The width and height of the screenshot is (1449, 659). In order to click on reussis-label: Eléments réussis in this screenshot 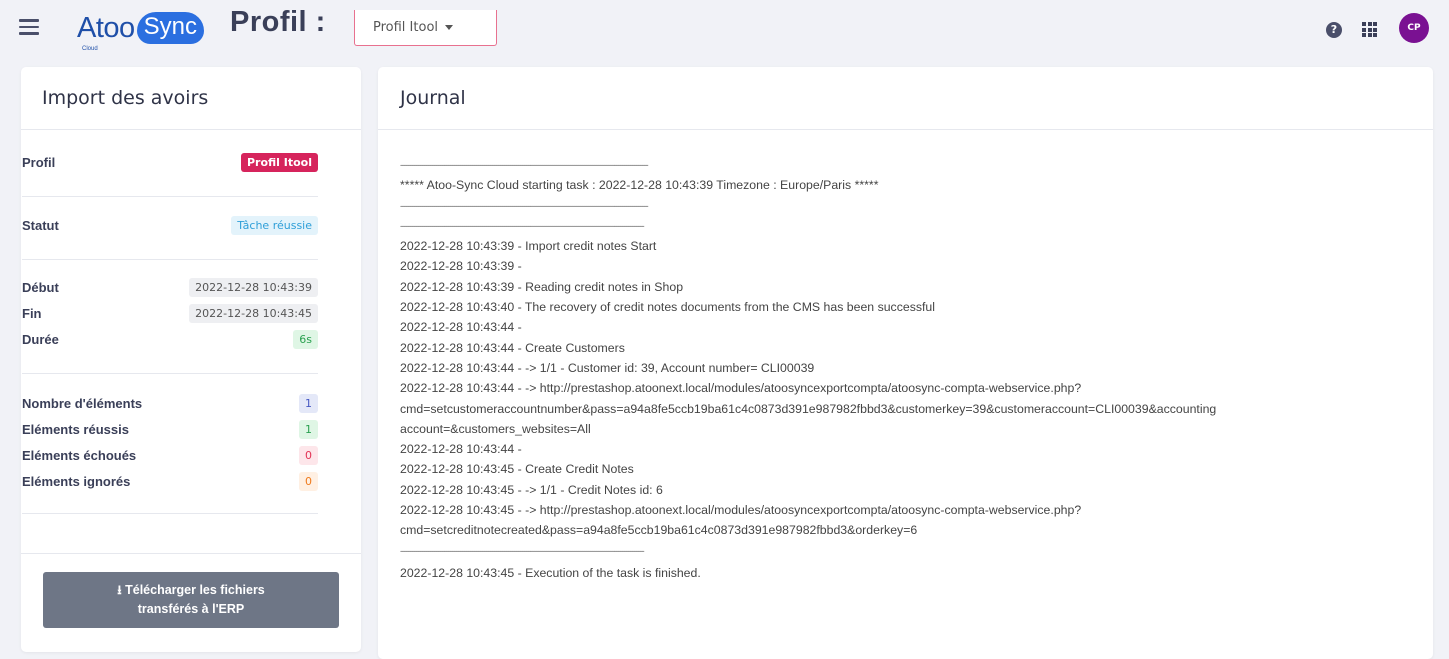, I will do `click(75, 429)`.